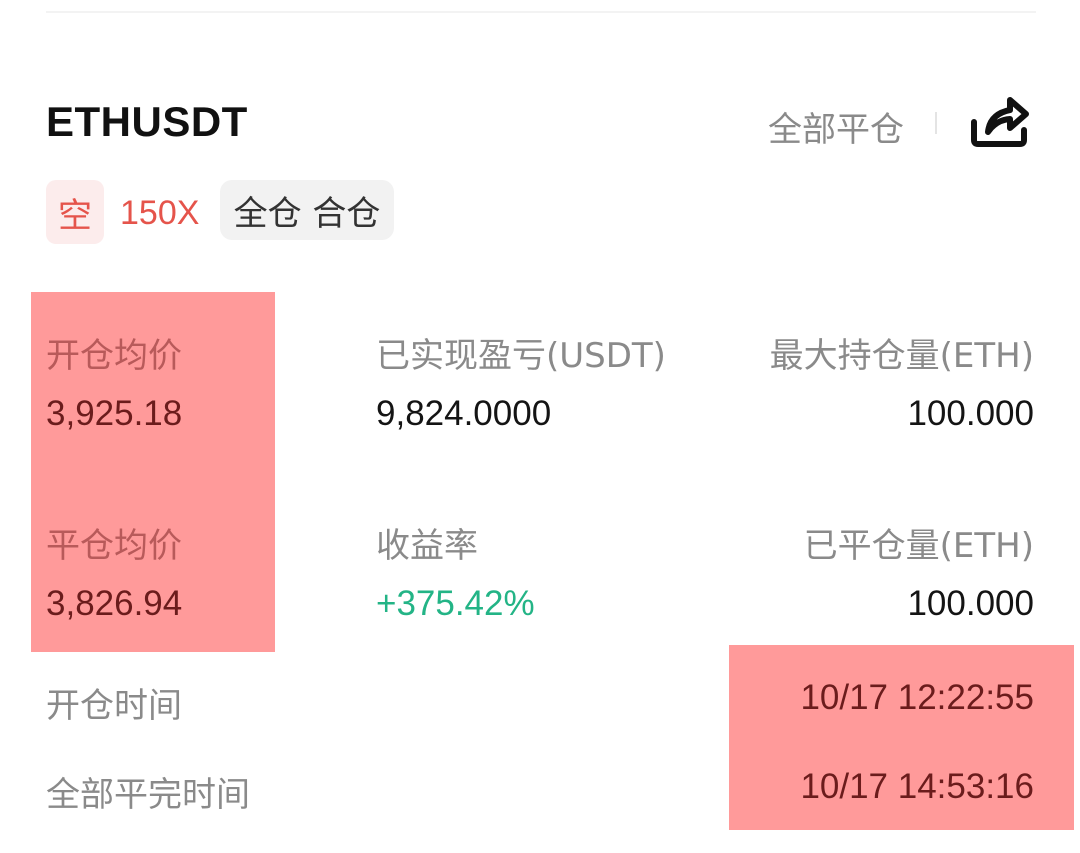 The height and width of the screenshot is (853, 1080). Describe the element at coordinates (114, 603) in the screenshot. I see `close-avg-price-value: 3,826.94` at that location.